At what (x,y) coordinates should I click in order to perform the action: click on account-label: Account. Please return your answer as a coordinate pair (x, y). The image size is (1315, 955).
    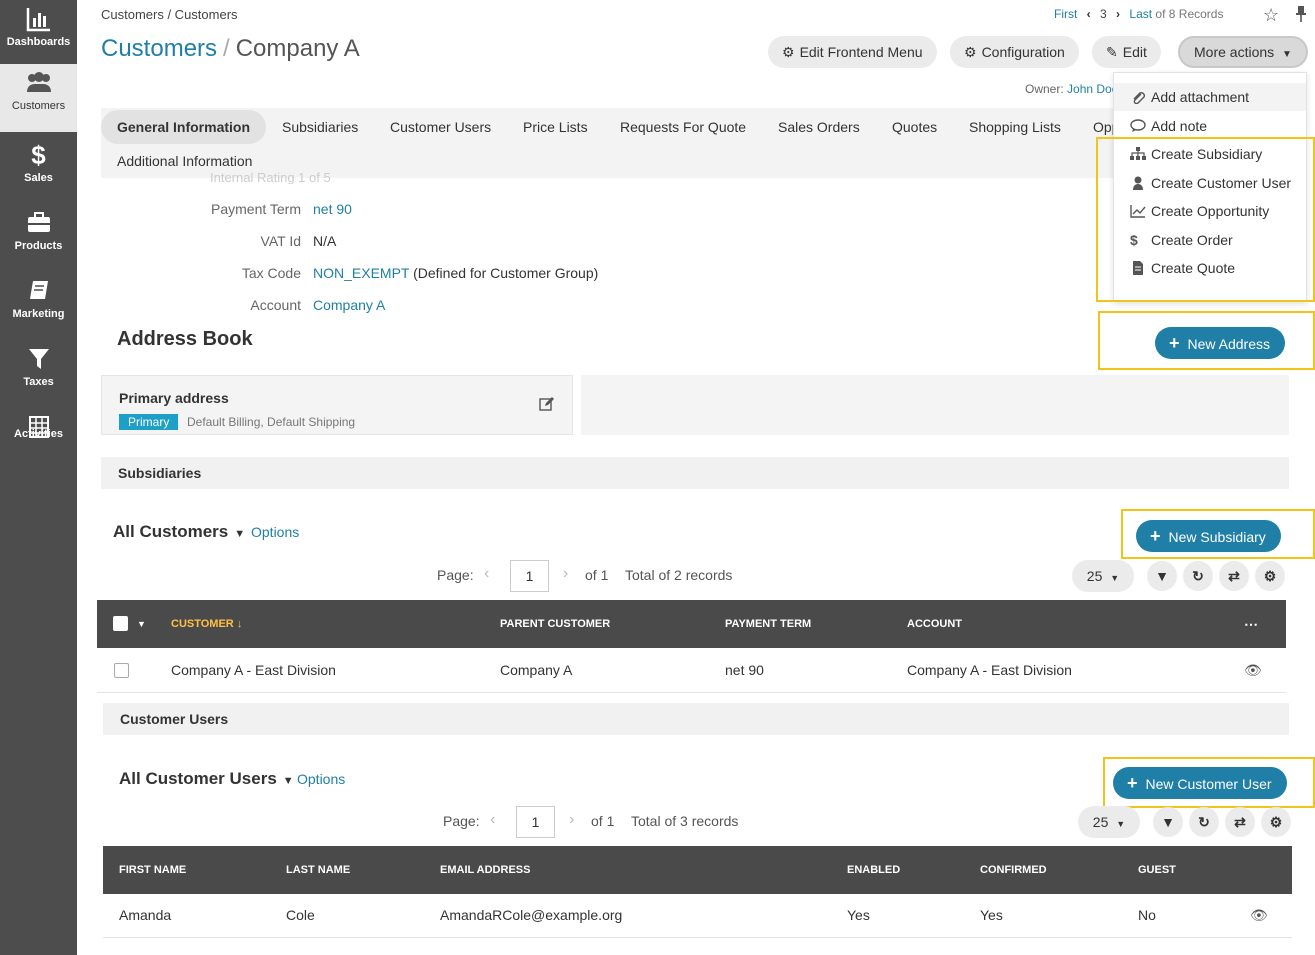
    Looking at the image, I should click on (275, 305).